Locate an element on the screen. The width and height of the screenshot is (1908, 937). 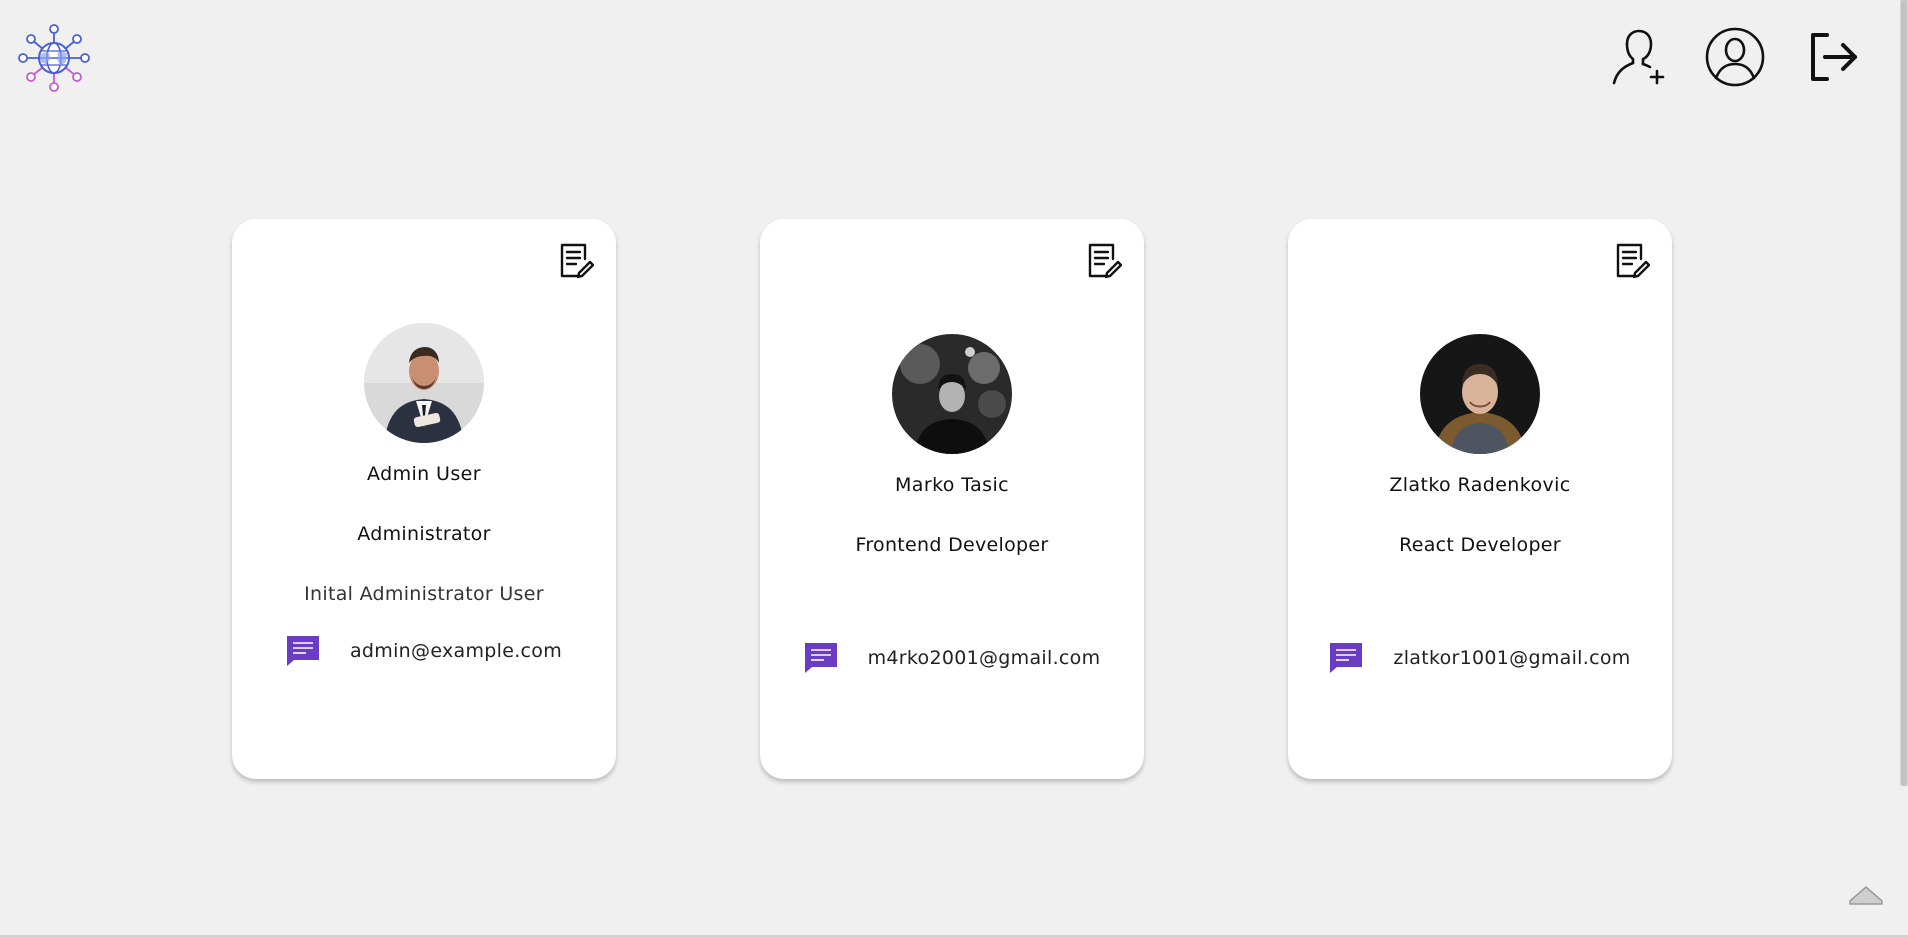
logout-button is located at coordinates (1833, 57).